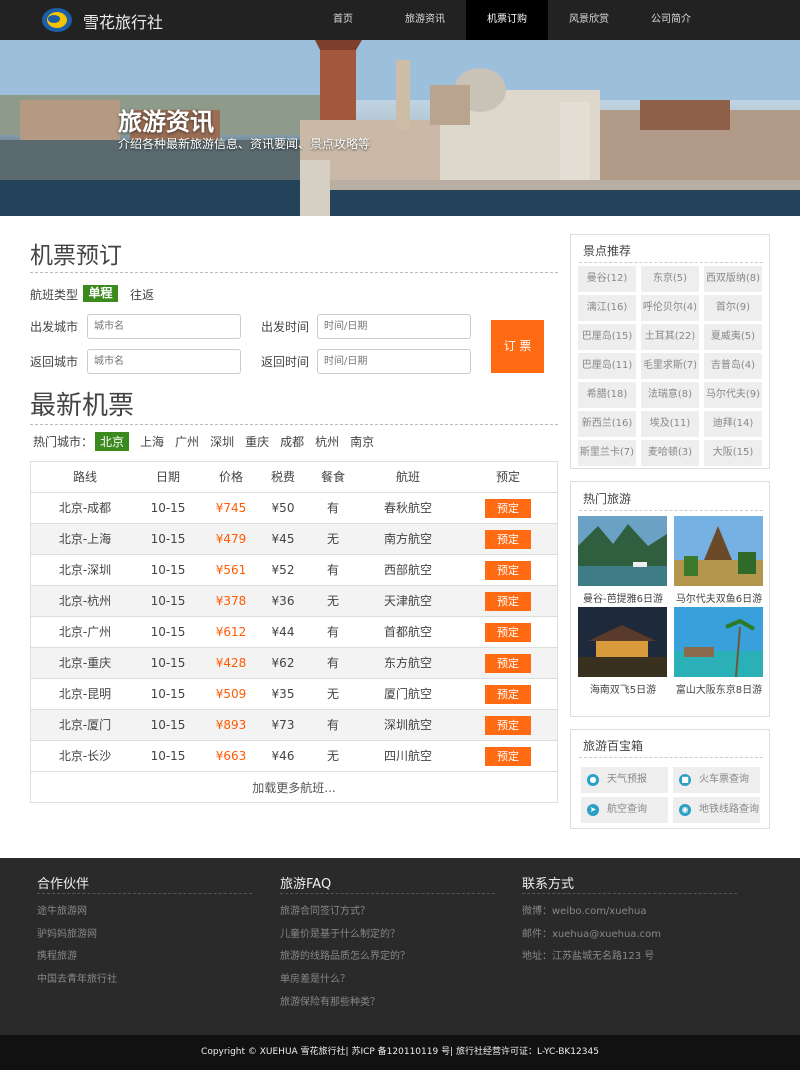  What do you see at coordinates (623, 597) in the screenshot?
I see `tour-caption: 曼谷-芭提雅6日游` at bounding box center [623, 597].